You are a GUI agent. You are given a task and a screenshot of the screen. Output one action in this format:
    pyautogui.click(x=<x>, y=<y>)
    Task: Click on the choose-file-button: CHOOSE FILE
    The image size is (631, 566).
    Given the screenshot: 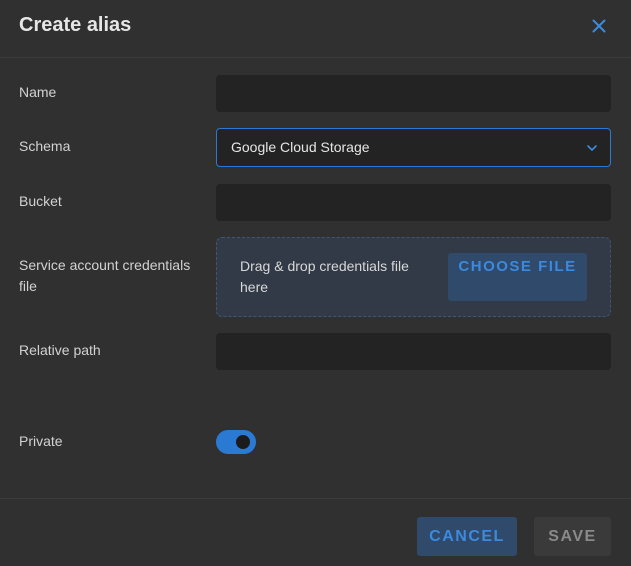 What is the action you would take?
    pyautogui.click(x=517, y=277)
    